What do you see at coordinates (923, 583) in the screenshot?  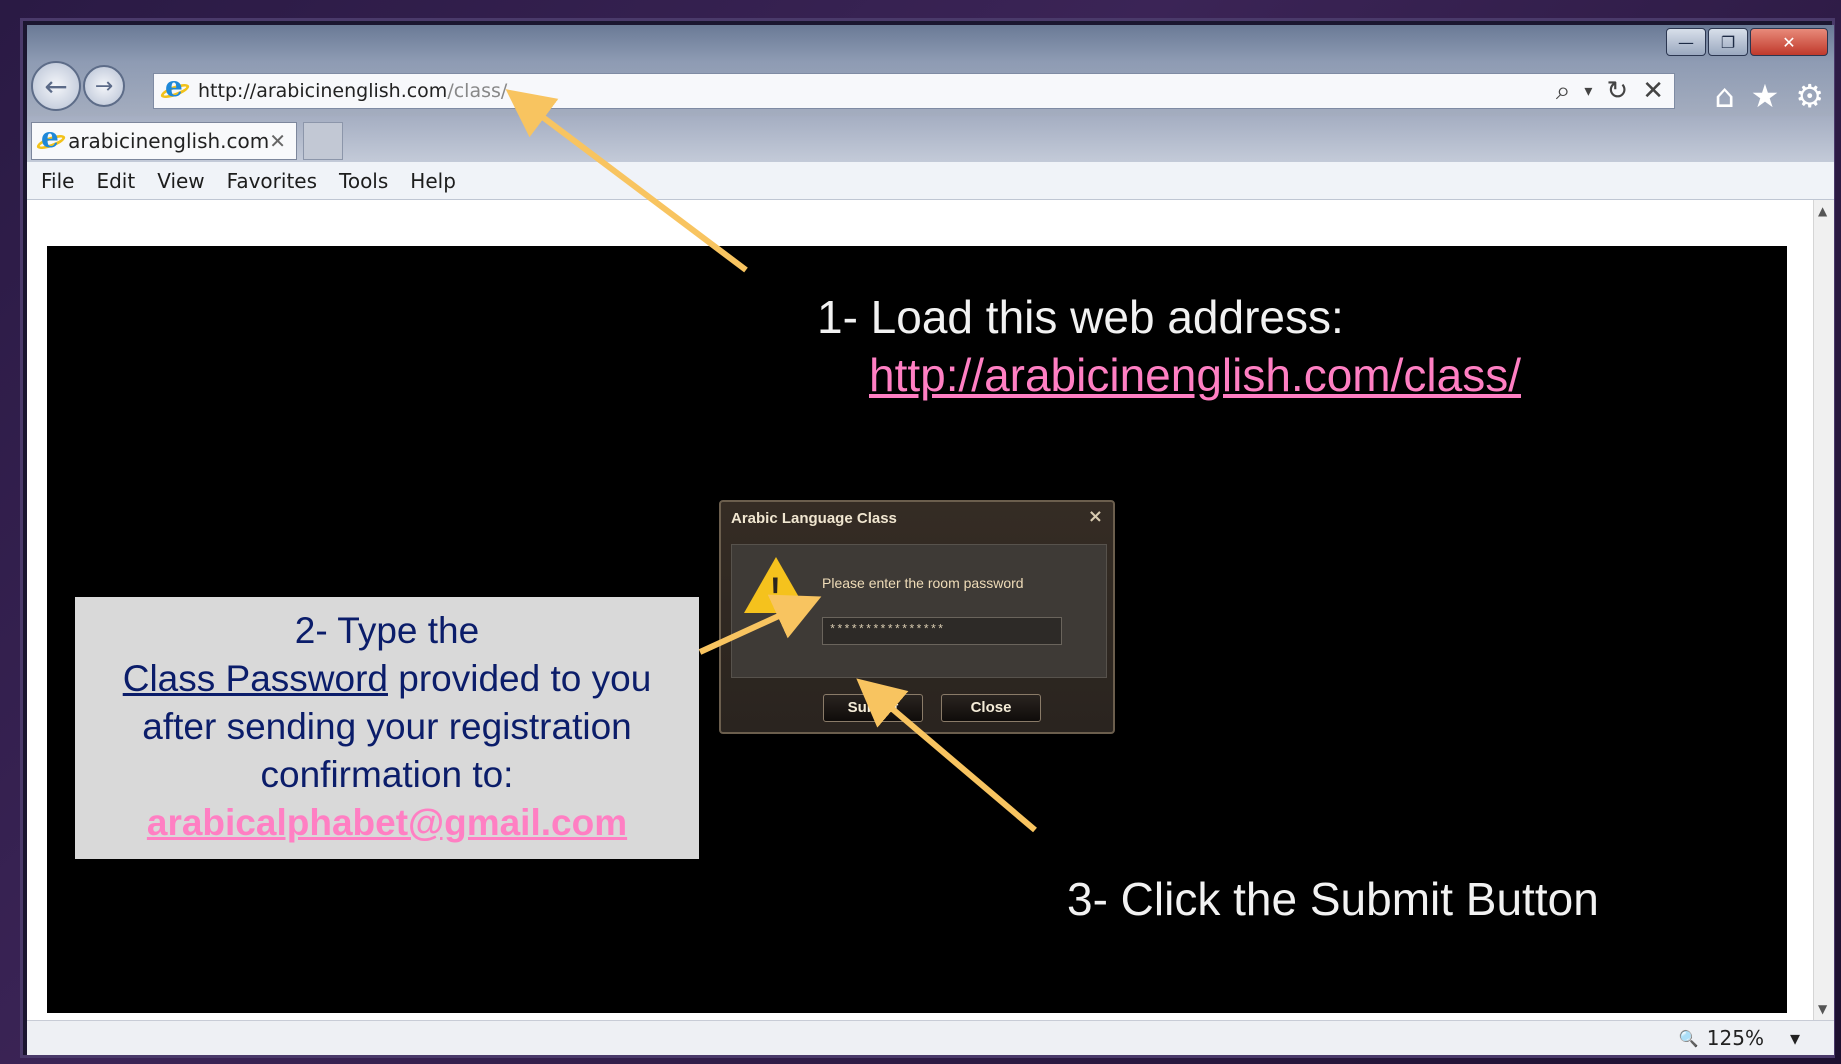 I see `dialog-message: Please enter the room password` at bounding box center [923, 583].